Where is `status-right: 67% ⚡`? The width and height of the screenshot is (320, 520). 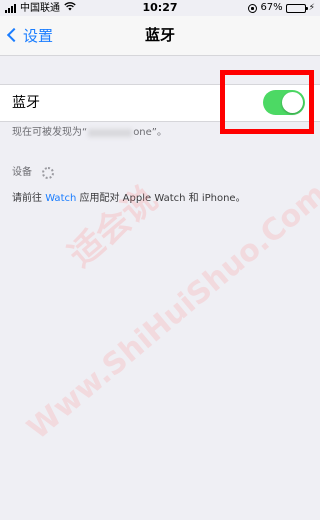 status-right: 67% ⚡ is located at coordinates (281, 8).